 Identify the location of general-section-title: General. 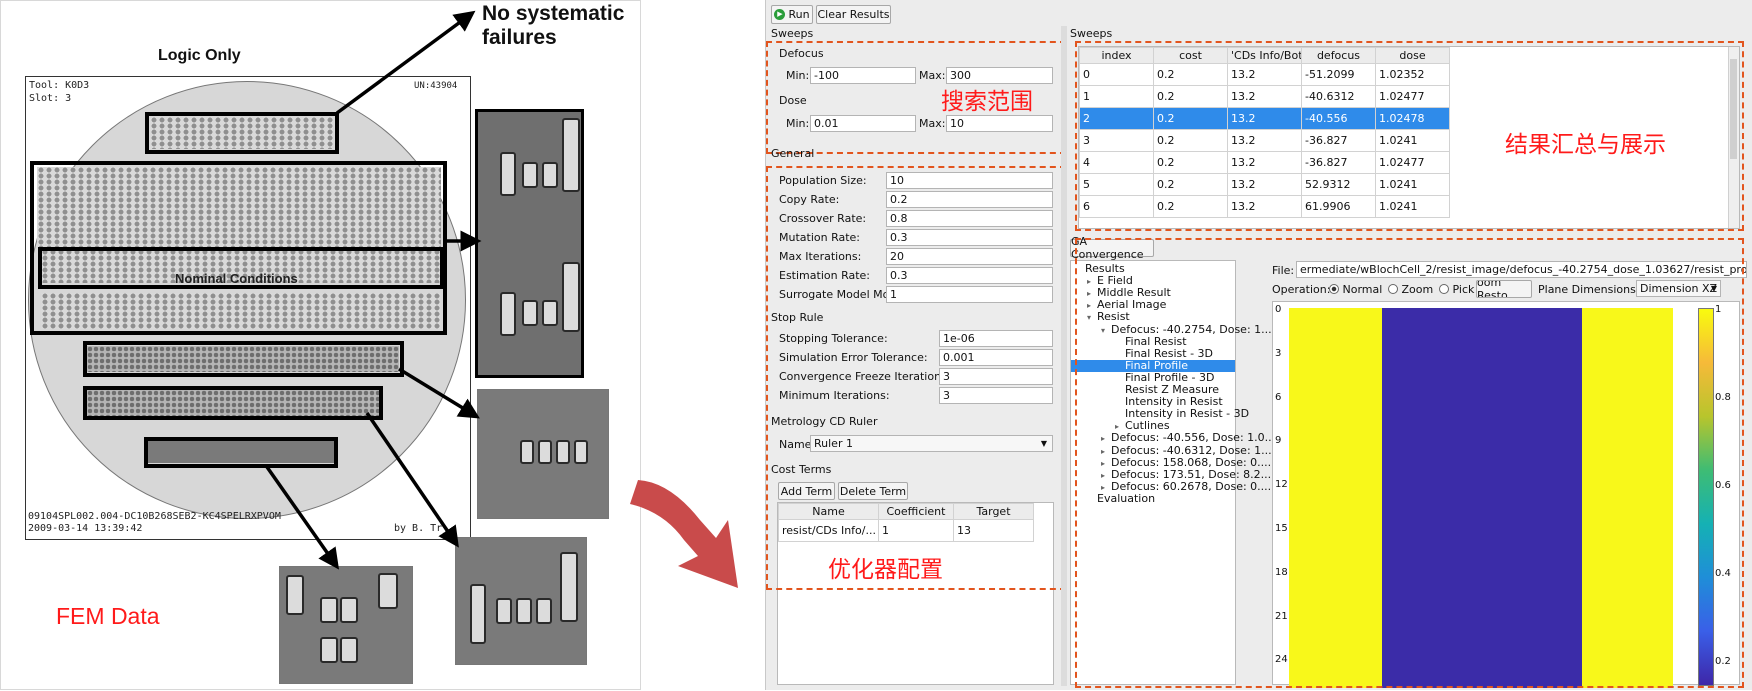
(793, 153).